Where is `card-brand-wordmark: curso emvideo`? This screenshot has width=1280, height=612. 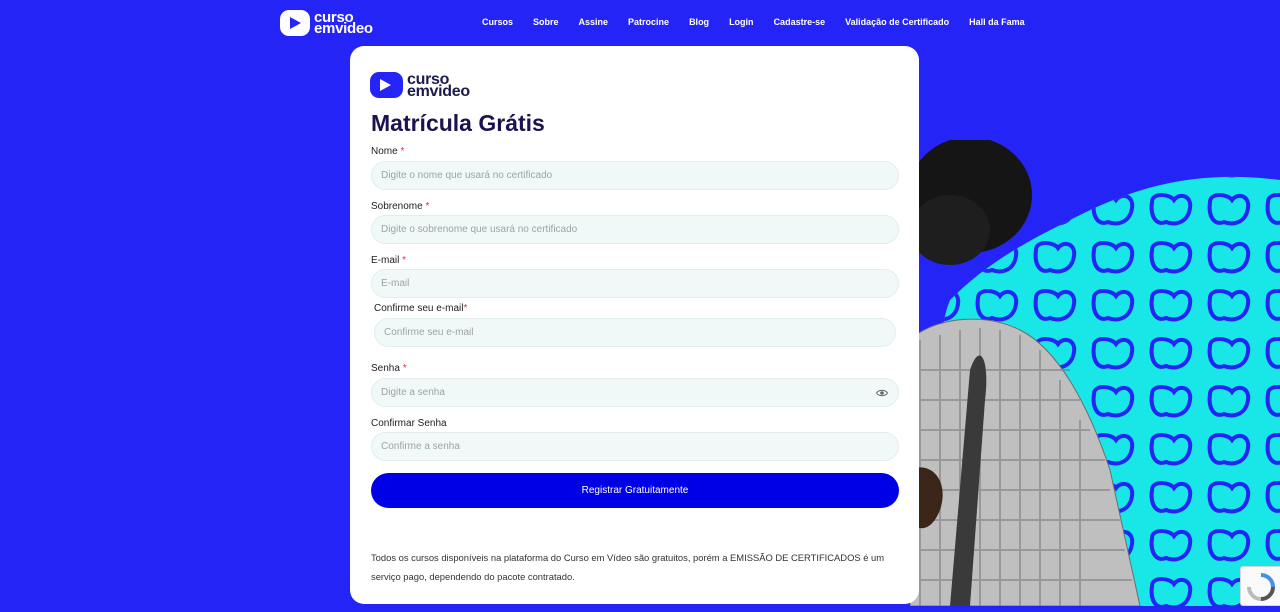 card-brand-wordmark: curso emvideo is located at coordinates (438, 85).